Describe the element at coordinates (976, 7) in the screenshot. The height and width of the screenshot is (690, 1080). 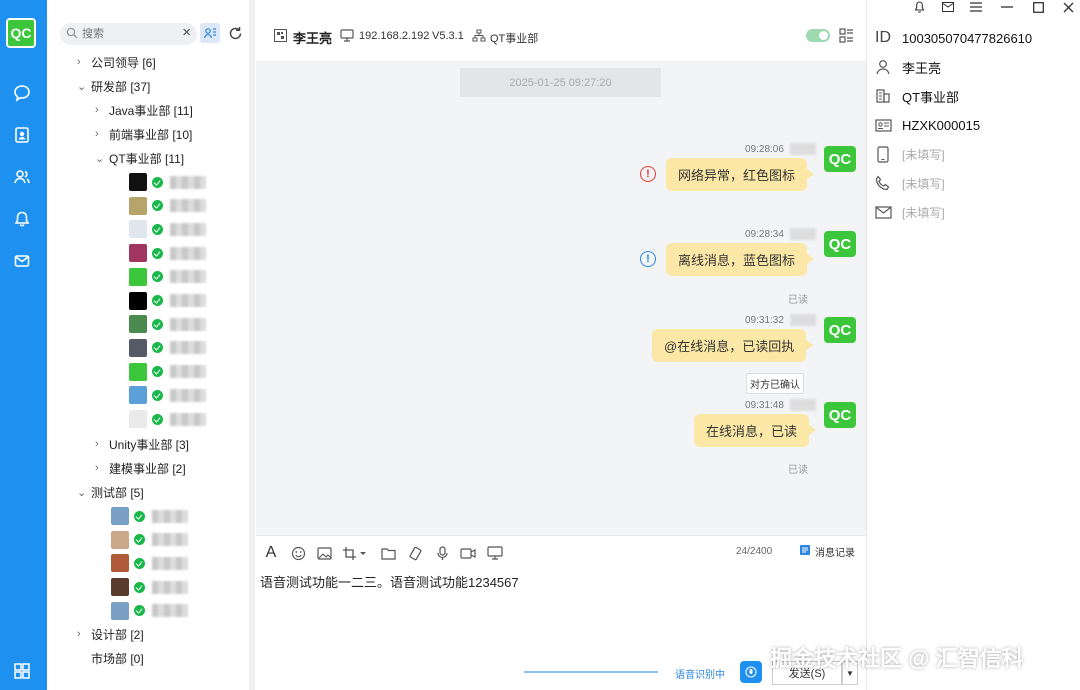
I see `menu-icon` at that location.